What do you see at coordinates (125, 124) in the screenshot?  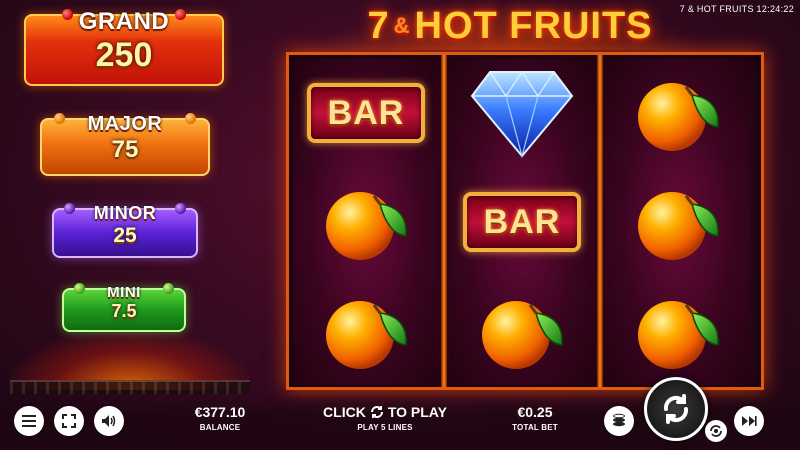 I see `jackpot-major-title: MAJOR` at bounding box center [125, 124].